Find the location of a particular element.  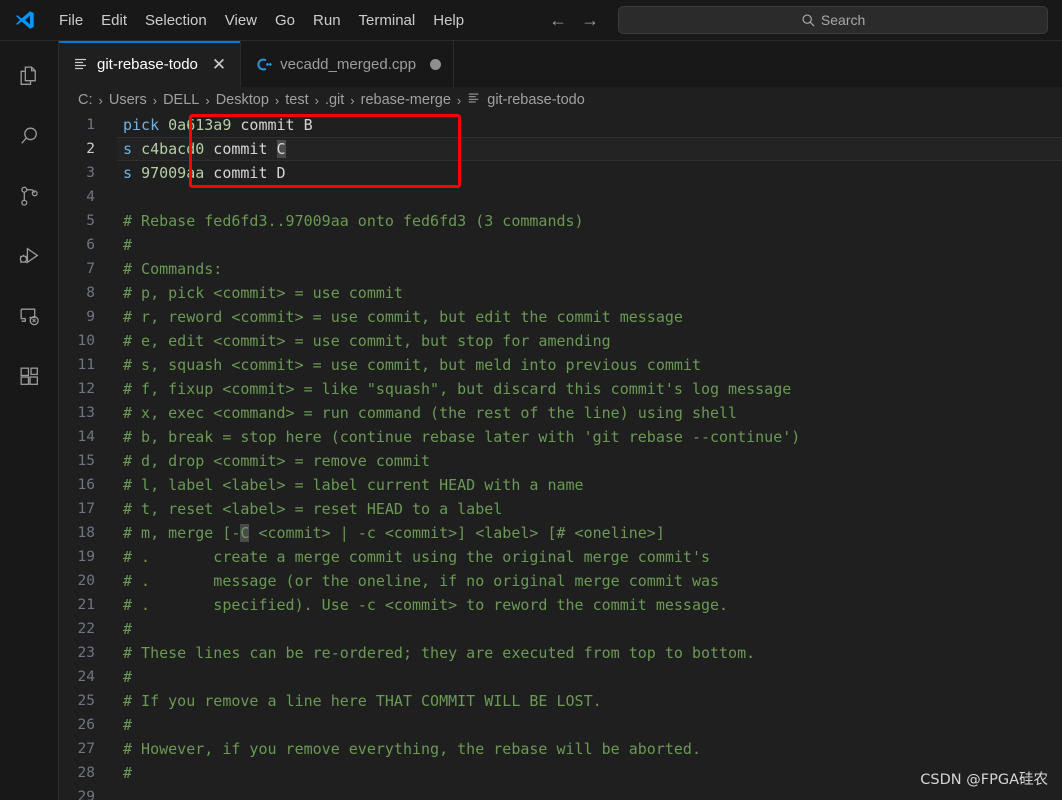

line-number: 9 is located at coordinates (90, 317).